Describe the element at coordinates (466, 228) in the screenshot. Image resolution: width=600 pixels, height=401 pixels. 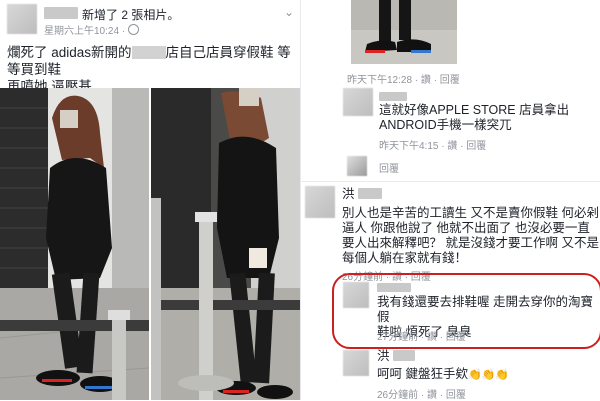
I see `comment-3-line2: 逼人 你跟他說了 他就不出面了 也沒必要一直` at that location.